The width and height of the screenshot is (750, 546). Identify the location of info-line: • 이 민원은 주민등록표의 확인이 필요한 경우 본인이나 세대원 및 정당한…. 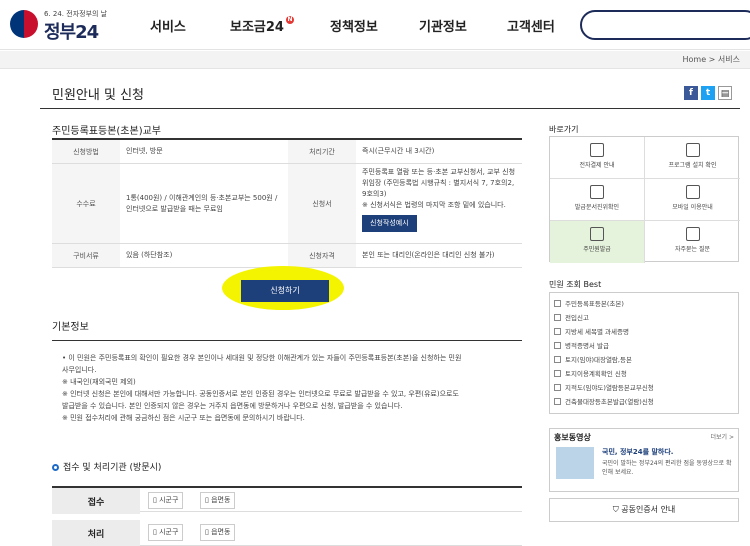
(262, 358).